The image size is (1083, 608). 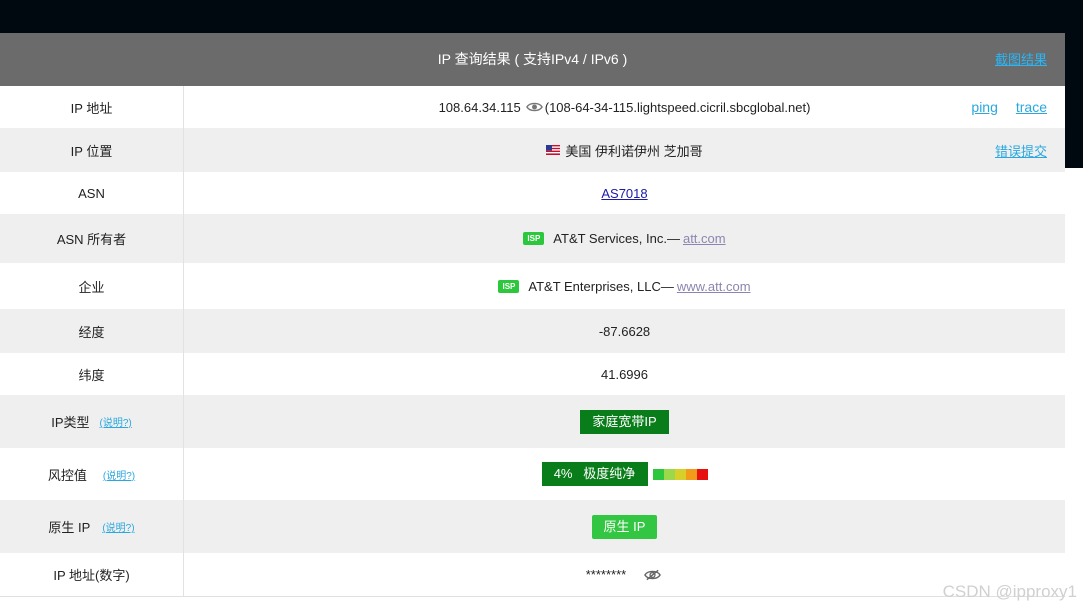 I want to click on top-dark-bar, so click(x=541, y=16).